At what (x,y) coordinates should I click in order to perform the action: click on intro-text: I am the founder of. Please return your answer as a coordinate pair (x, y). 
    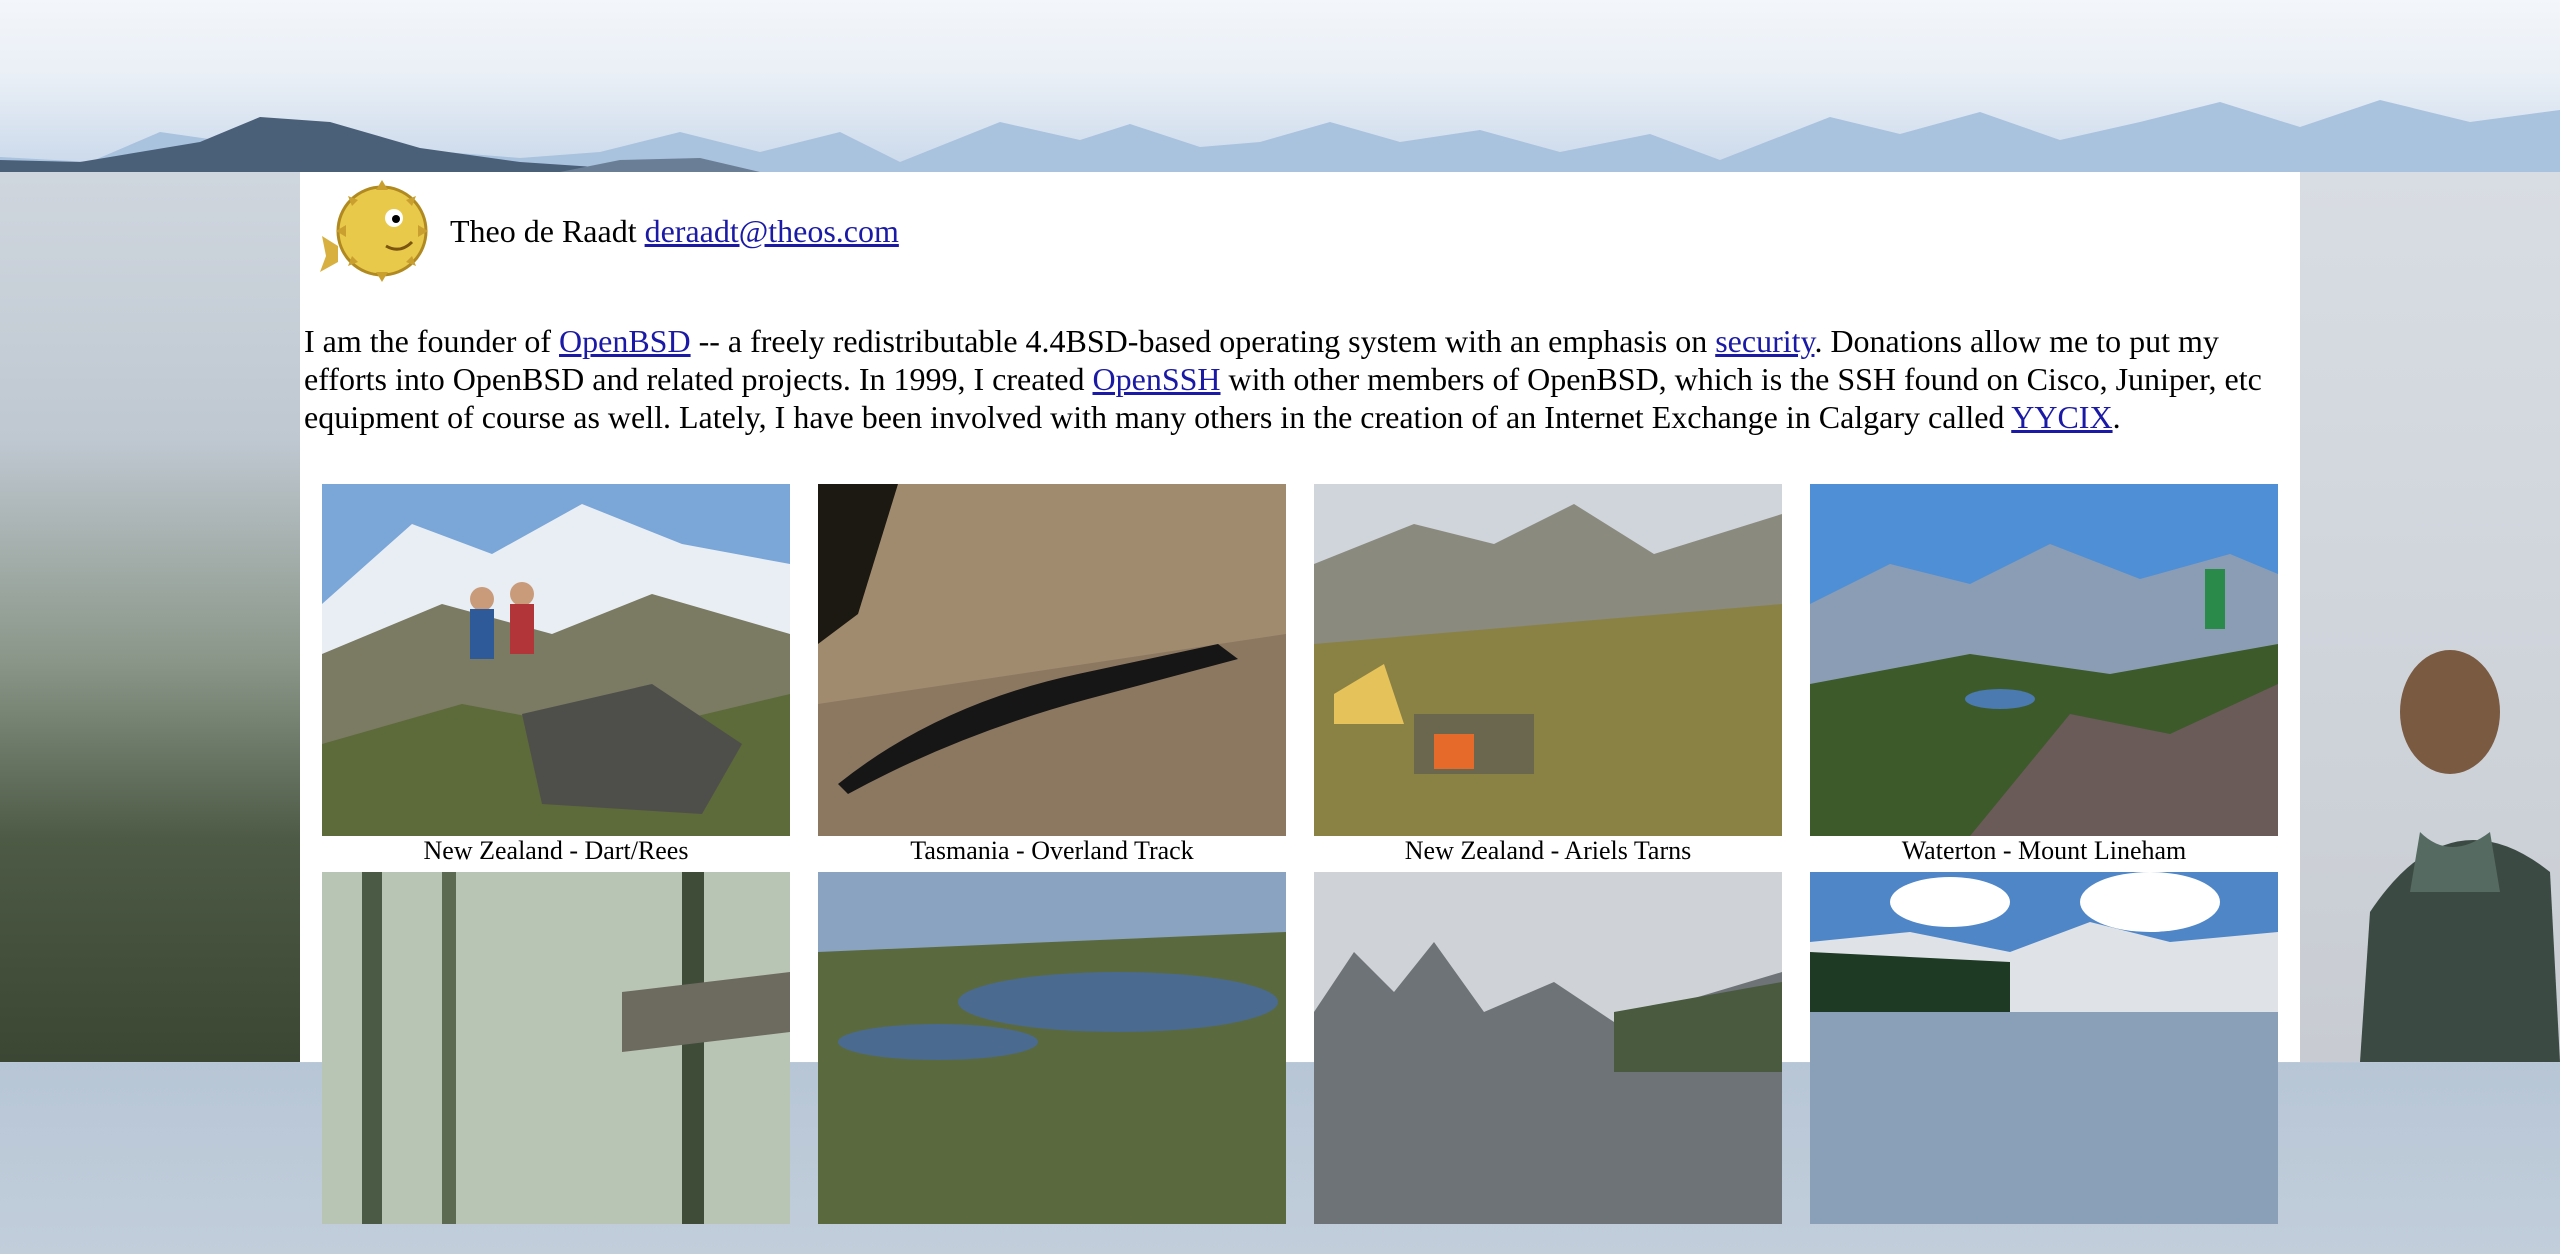
    Looking at the image, I should click on (432, 341).